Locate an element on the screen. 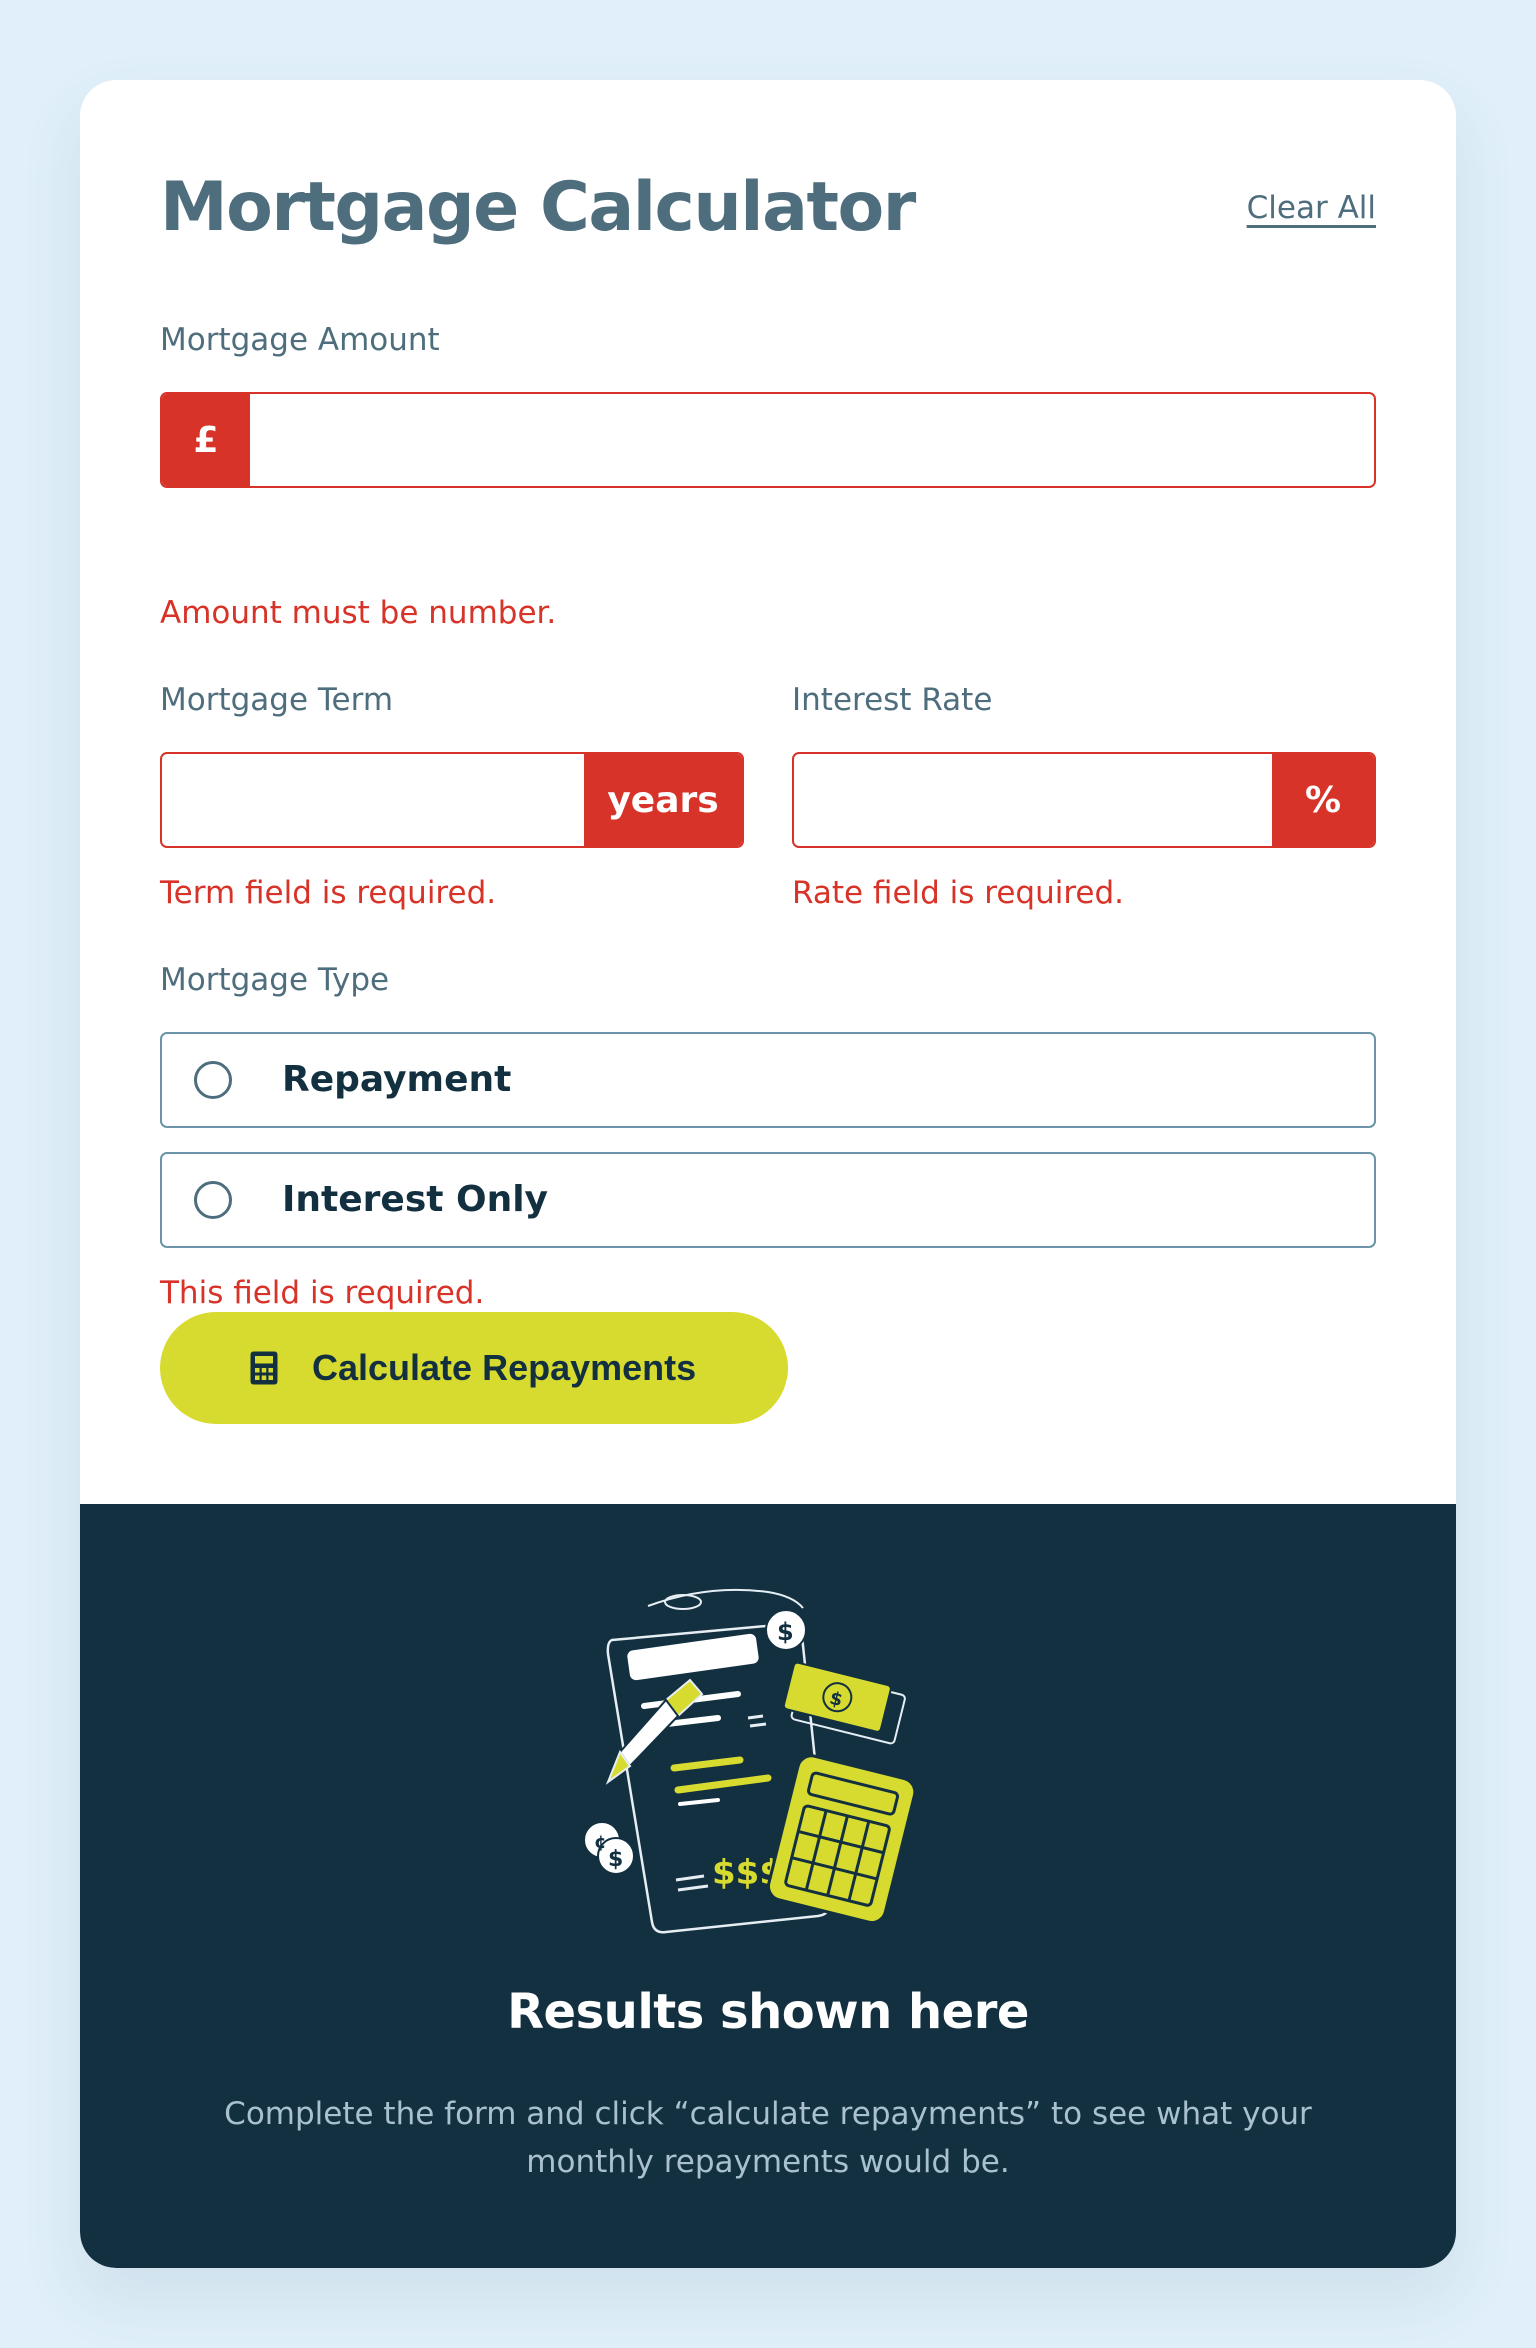 This screenshot has height=2348, width=1536. type-error: This field is required. is located at coordinates (322, 1293).